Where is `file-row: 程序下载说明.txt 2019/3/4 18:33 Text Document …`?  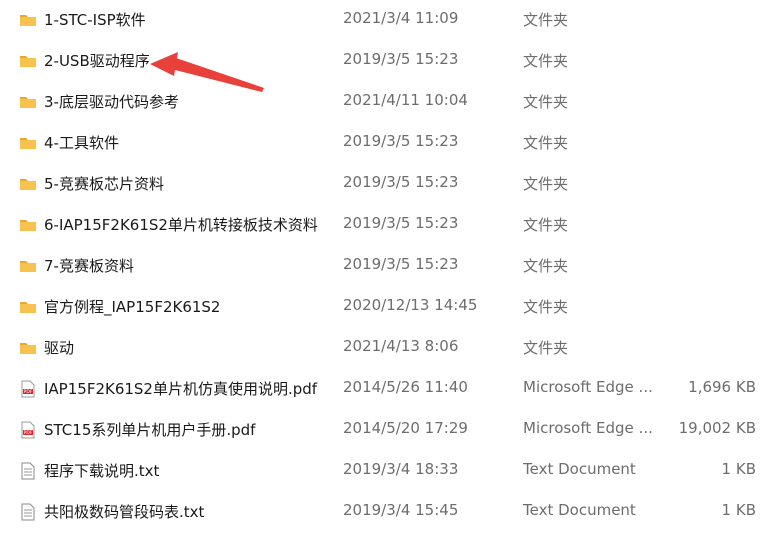 file-row: 程序下载说明.txt 2019/3/4 18:33 Text Document … is located at coordinates (387, 471).